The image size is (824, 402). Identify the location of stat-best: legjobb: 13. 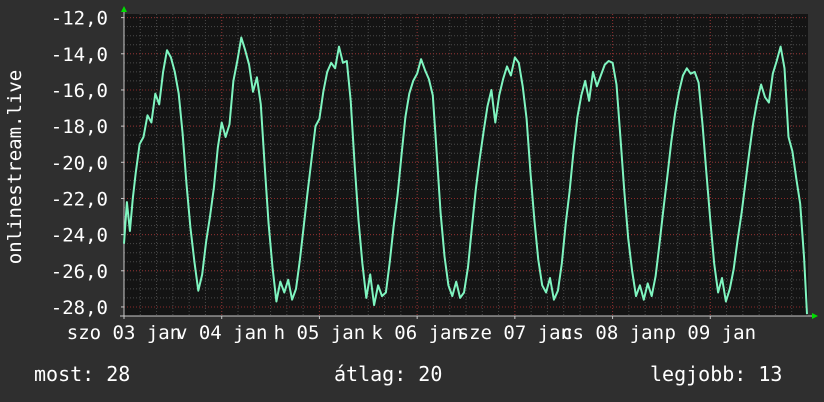
(716, 374).